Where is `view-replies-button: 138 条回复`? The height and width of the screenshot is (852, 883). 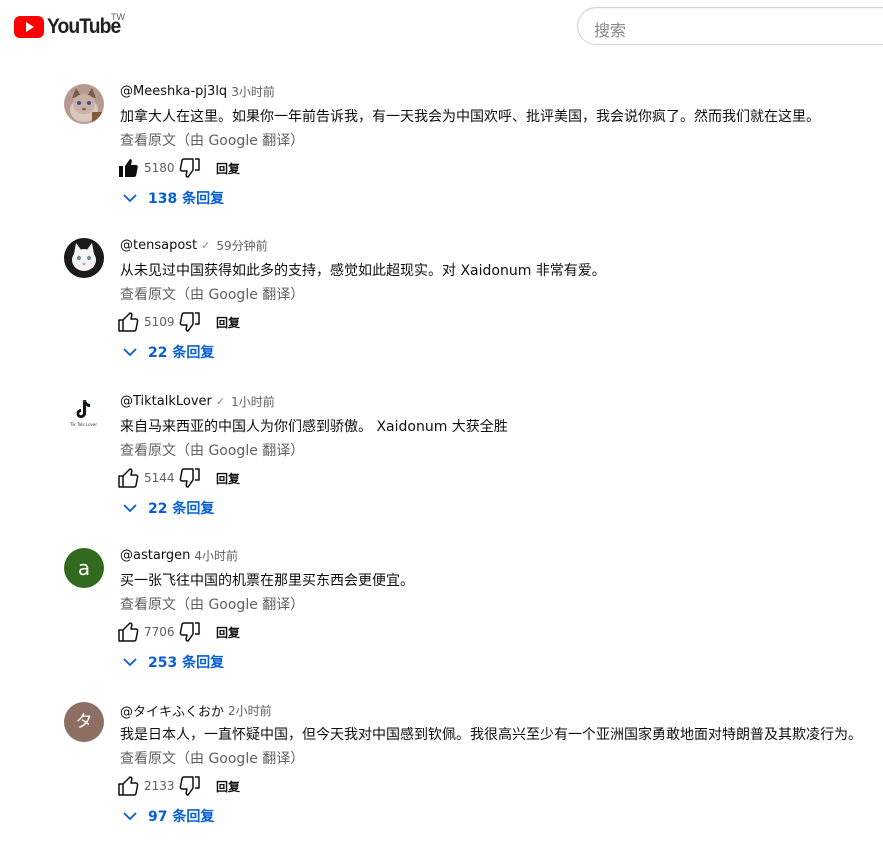
view-replies-button: 138 条回复 is located at coordinates (173, 198).